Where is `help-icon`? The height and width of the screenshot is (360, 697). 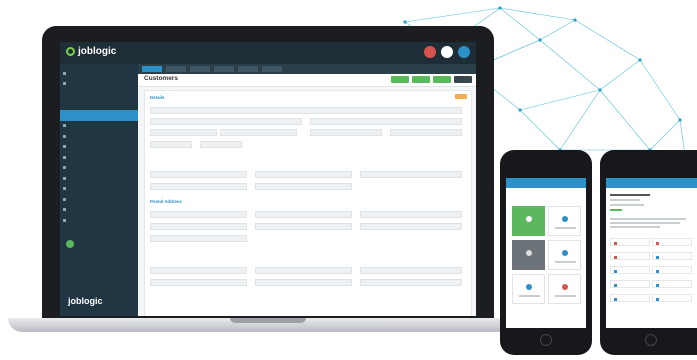
help-icon is located at coordinates (447, 52).